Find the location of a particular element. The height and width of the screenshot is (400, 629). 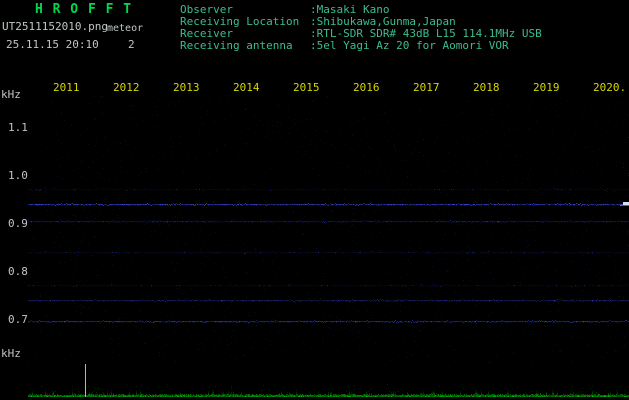

field-label-antenna: Receiving antenna is located at coordinates (236, 45).